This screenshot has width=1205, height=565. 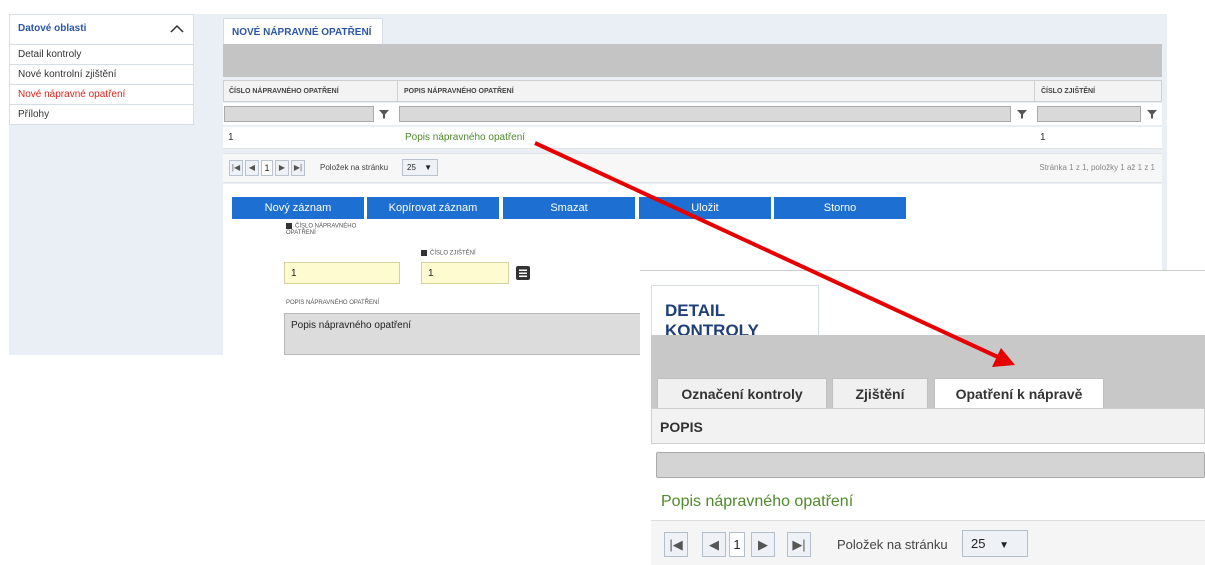 What do you see at coordinates (569, 208) in the screenshot?
I see `delete-button: Smazat` at bounding box center [569, 208].